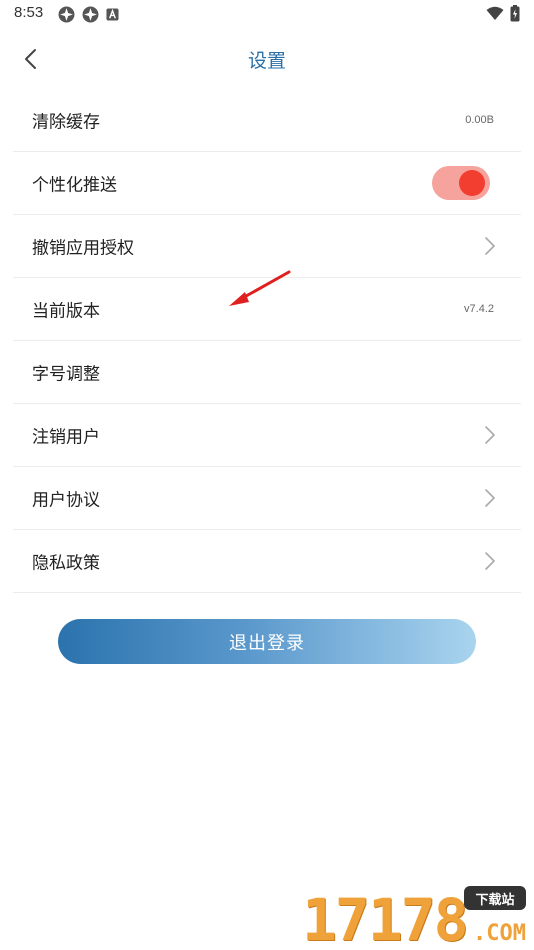  What do you see at coordinates (83, 248) in the screenshot?
I see `row-label: 撤销应用授权` at bounding box center [83, 248].